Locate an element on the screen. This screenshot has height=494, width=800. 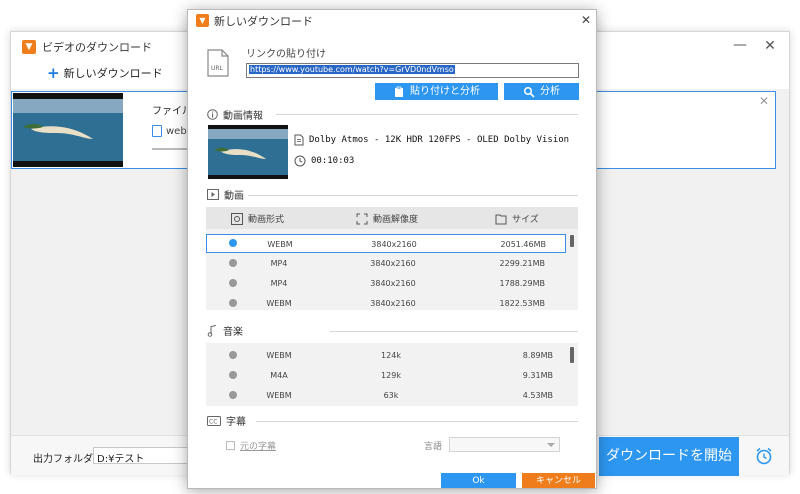
chevron-down-icon is located at coordinates (551, 445).